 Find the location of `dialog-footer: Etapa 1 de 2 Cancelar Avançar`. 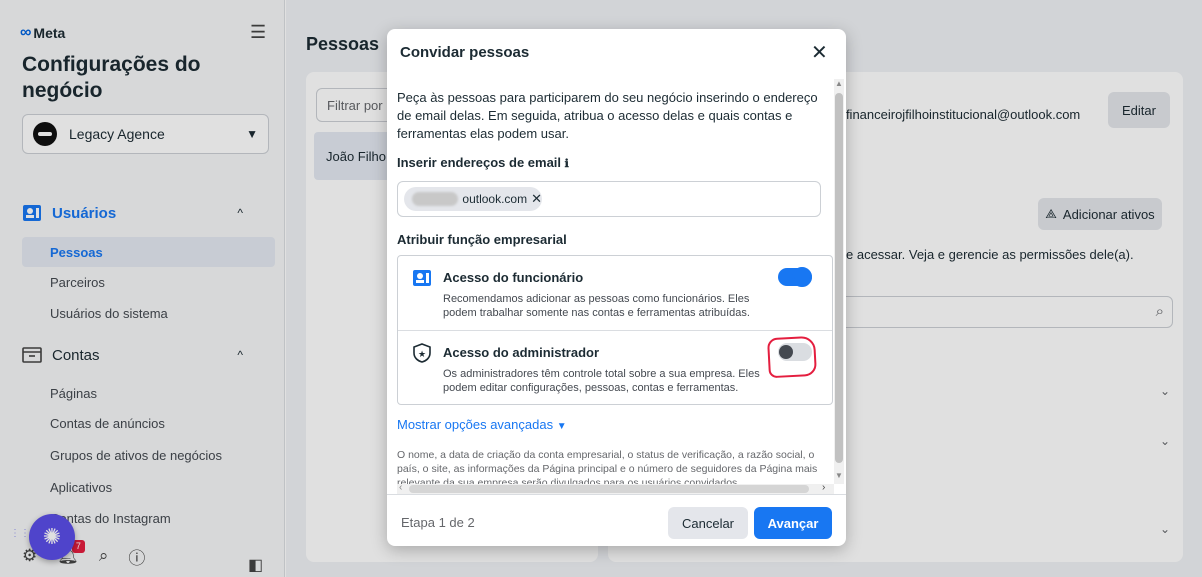

dialog-footer: Etapa 1 de 2 Cancelar Avançar is located at coordinates (616, 520).